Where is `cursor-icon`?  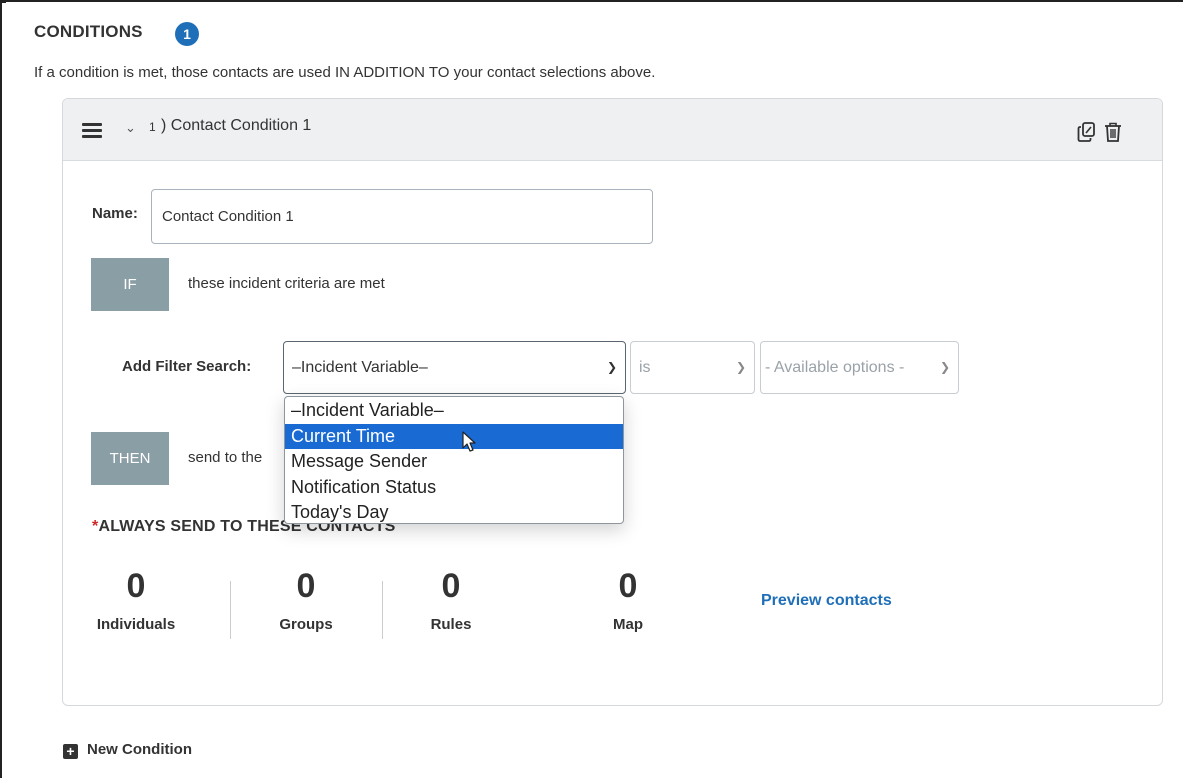 cursor-icon is located at coordinates (469, 441).